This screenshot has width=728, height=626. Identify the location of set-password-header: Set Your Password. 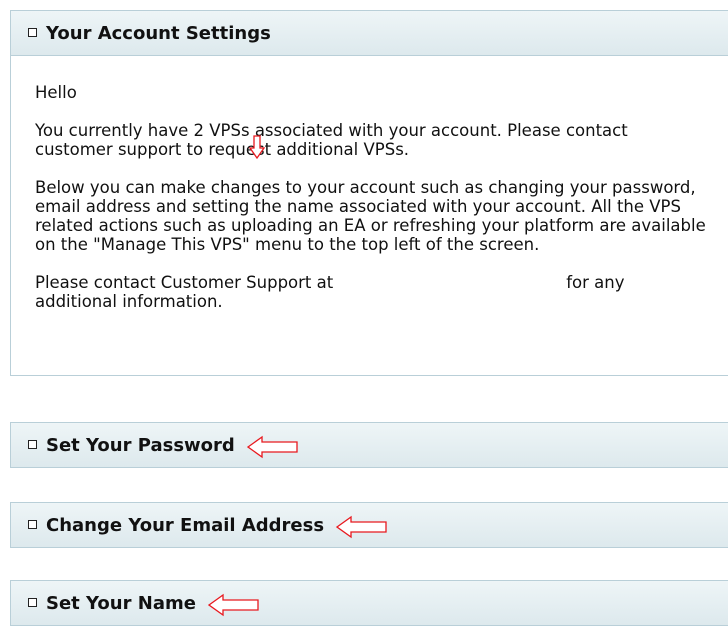
(369, 445).